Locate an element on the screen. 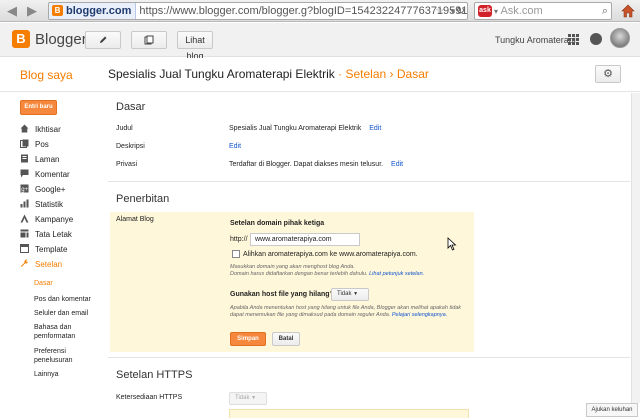 The width and height of the screenshot is (640, 418). blogger-topbar: B Blogger Lihat blog Tungku Aromaterapi is located at coordinates (320, 42).